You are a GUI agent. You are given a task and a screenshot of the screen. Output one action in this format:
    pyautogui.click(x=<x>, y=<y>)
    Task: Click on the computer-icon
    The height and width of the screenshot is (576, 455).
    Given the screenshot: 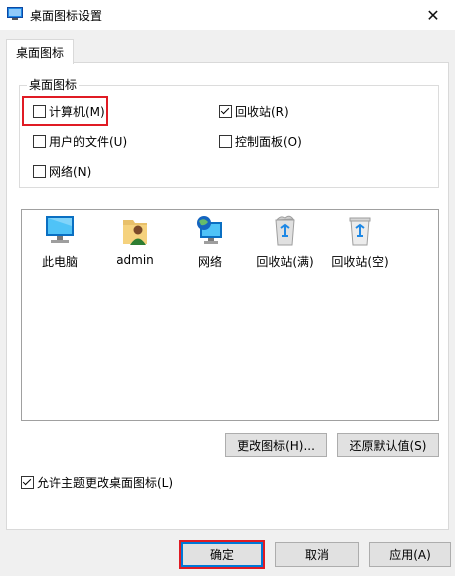 What is the action you would take?
    pyautogui.click(x=60, y=229)
    